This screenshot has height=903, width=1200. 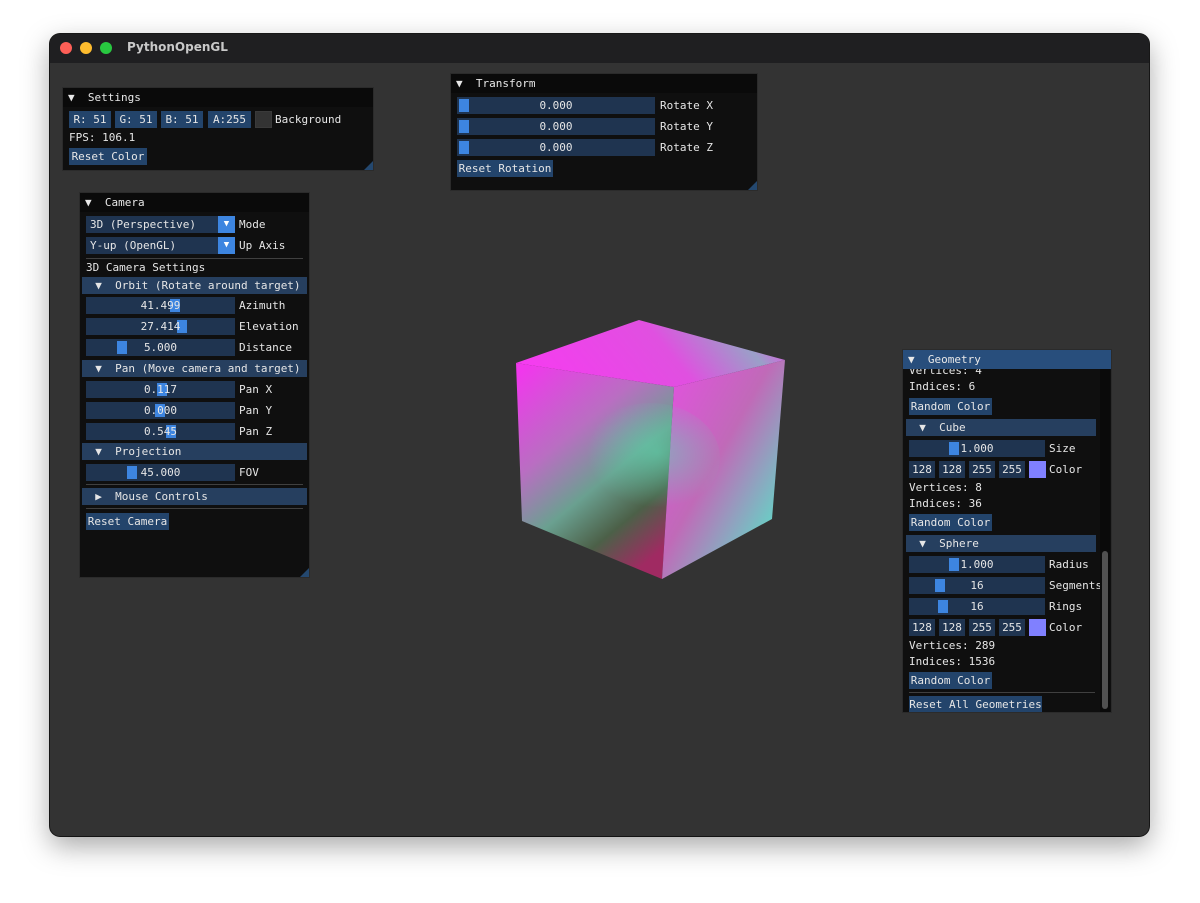 I want to click on scrollbar-thumb, so click(x=1105, y=630).